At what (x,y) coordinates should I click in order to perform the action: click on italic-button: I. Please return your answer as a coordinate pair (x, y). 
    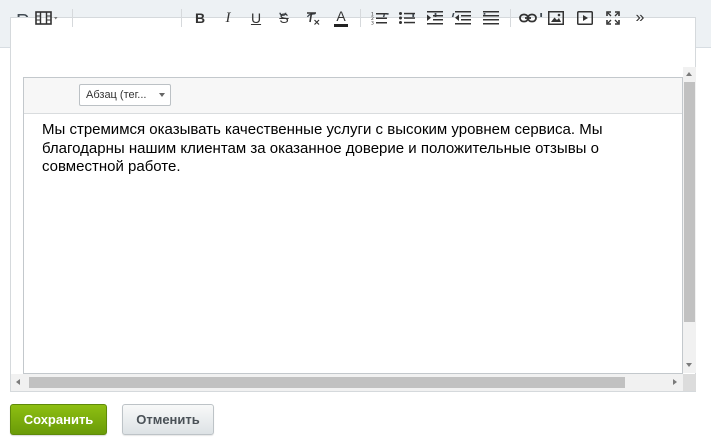
    Looking at the image, I should click on (228, 18).